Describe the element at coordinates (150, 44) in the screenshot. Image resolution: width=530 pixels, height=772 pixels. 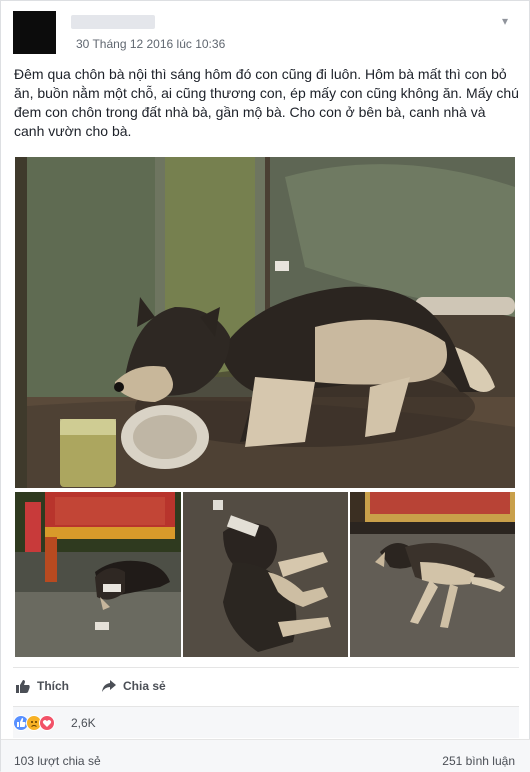
I see `post-timestamp: 30 Tháng 12 2016 lúc 10:36` at that location.